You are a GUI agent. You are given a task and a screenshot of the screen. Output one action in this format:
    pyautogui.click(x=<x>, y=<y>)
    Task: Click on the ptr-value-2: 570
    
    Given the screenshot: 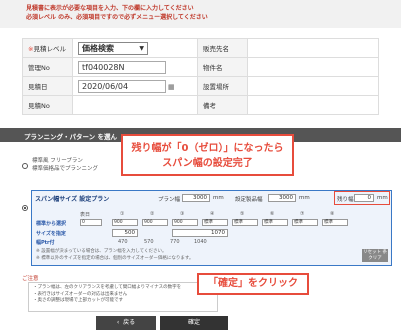 What is the action you would take?
    pyautogui.click(x=149, y=242)
    